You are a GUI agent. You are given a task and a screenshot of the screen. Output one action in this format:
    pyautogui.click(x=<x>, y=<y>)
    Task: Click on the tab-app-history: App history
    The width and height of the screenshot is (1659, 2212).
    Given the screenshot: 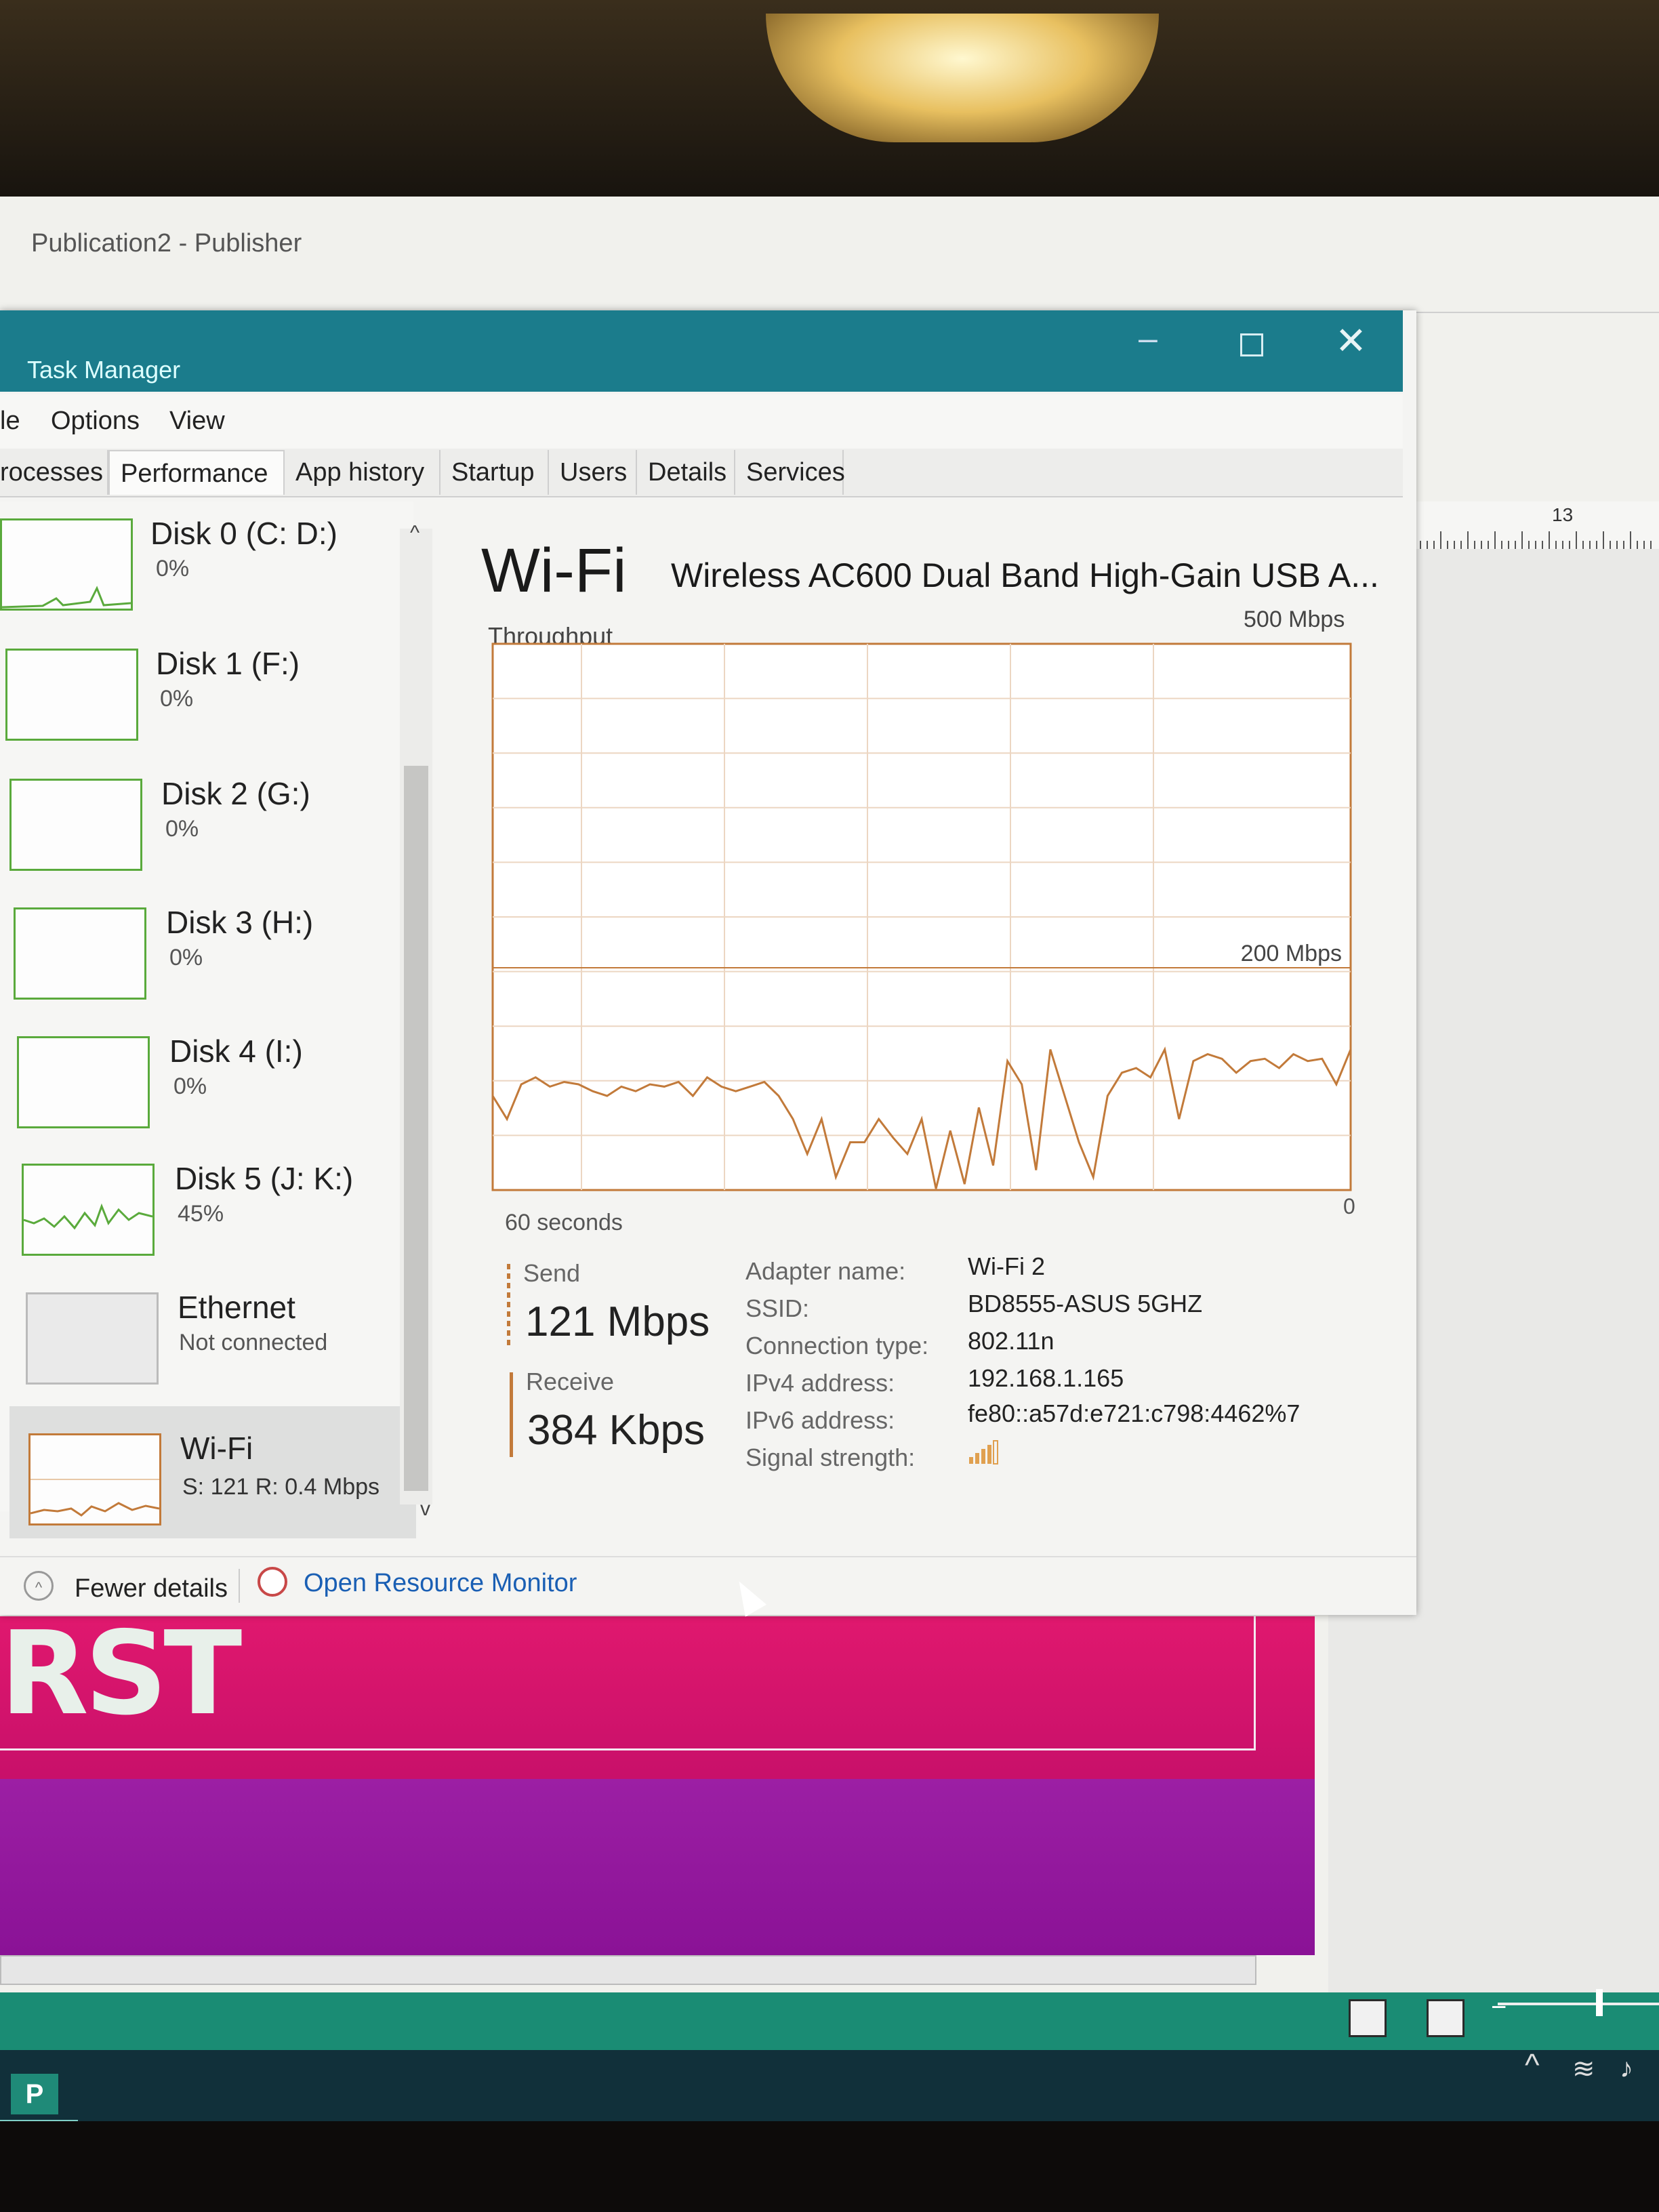 What is the action you would take?
    pyautogui.click(x=363, y=472)
    